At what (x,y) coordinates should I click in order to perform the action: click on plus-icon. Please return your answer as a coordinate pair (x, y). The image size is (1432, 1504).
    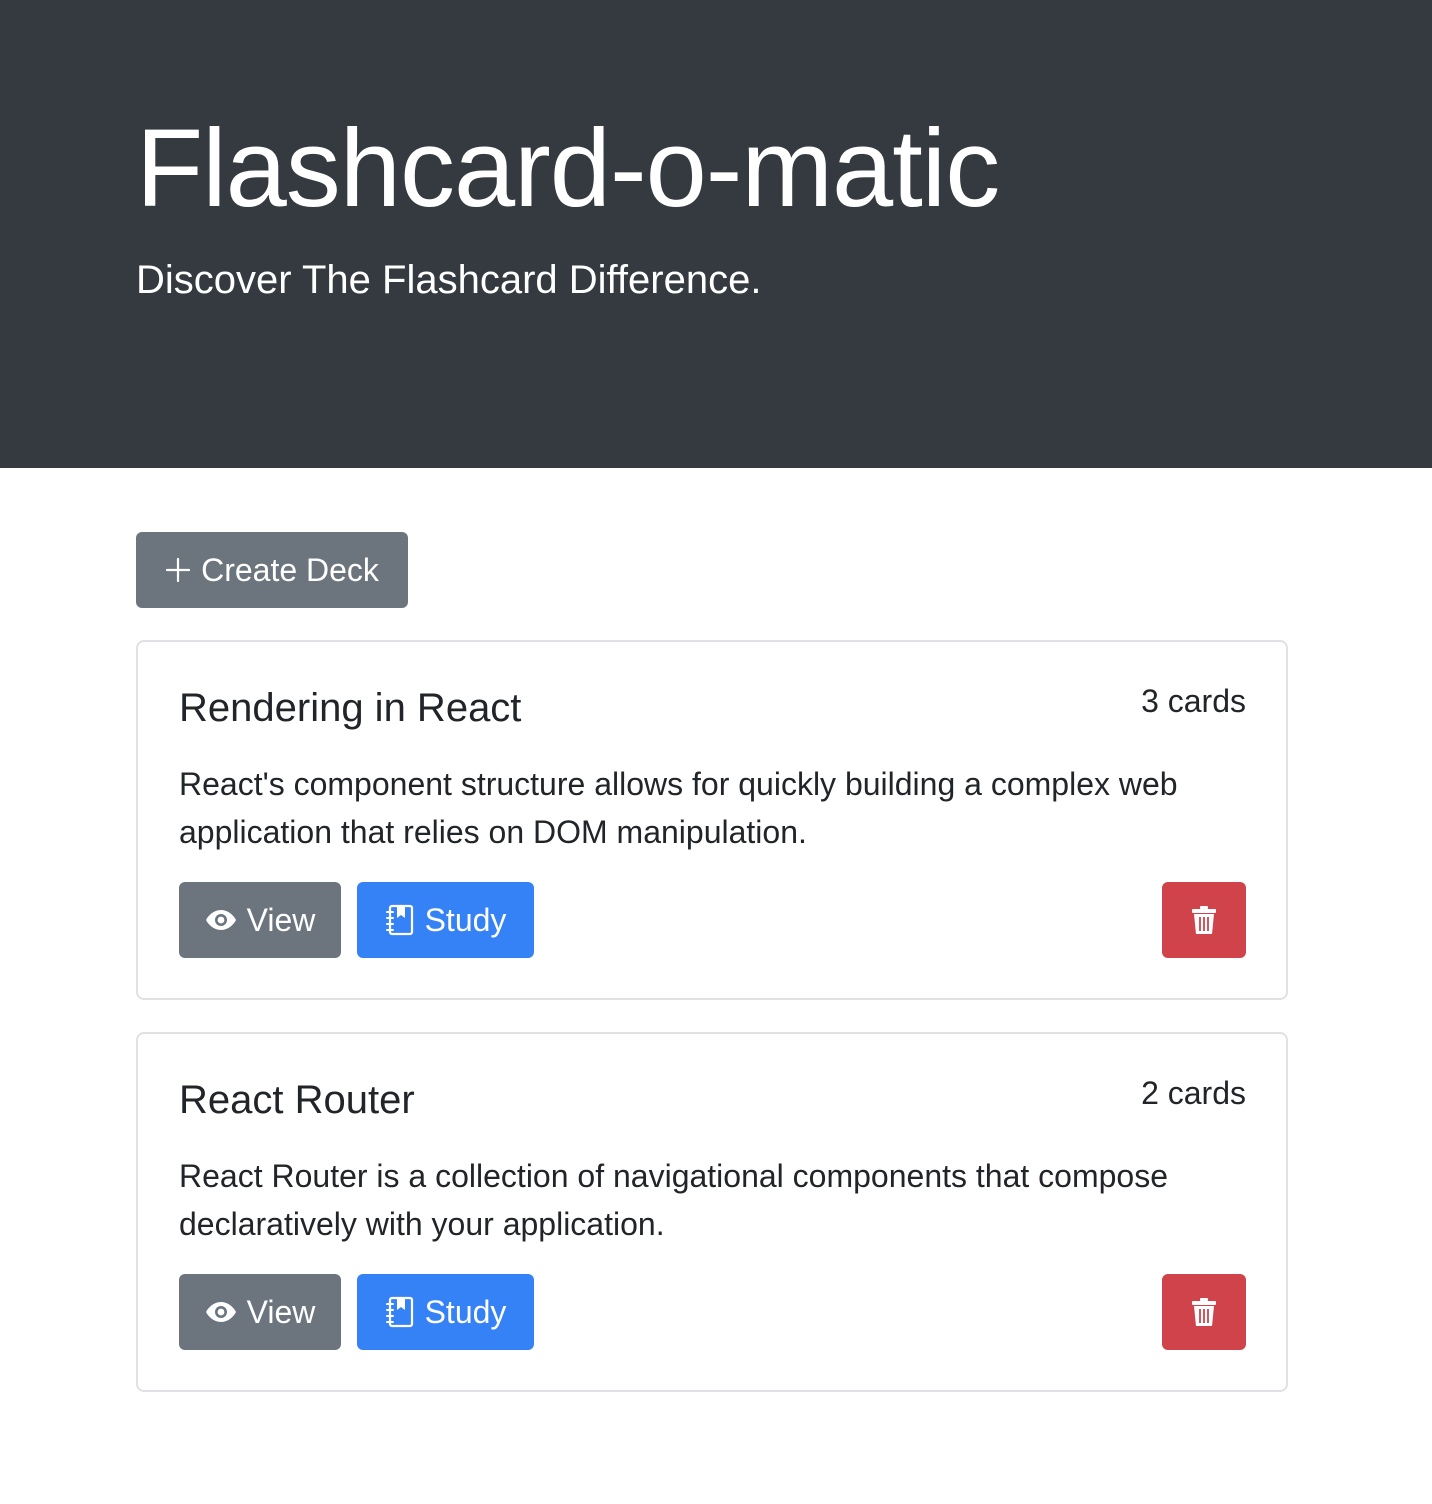
    Looking at the image, I should click on (178, 570).